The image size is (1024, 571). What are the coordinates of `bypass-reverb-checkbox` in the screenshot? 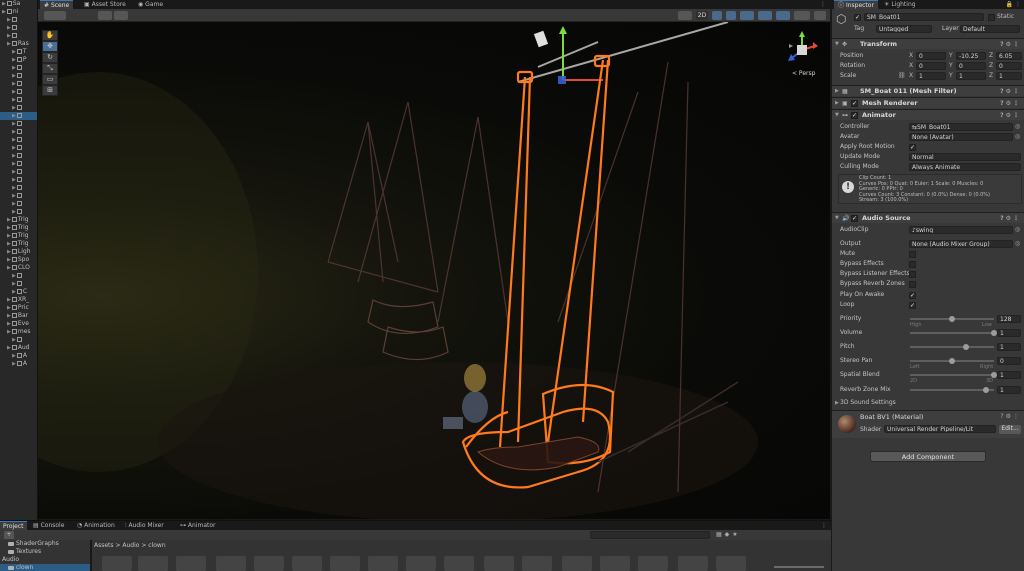 It's located at (912, 284).